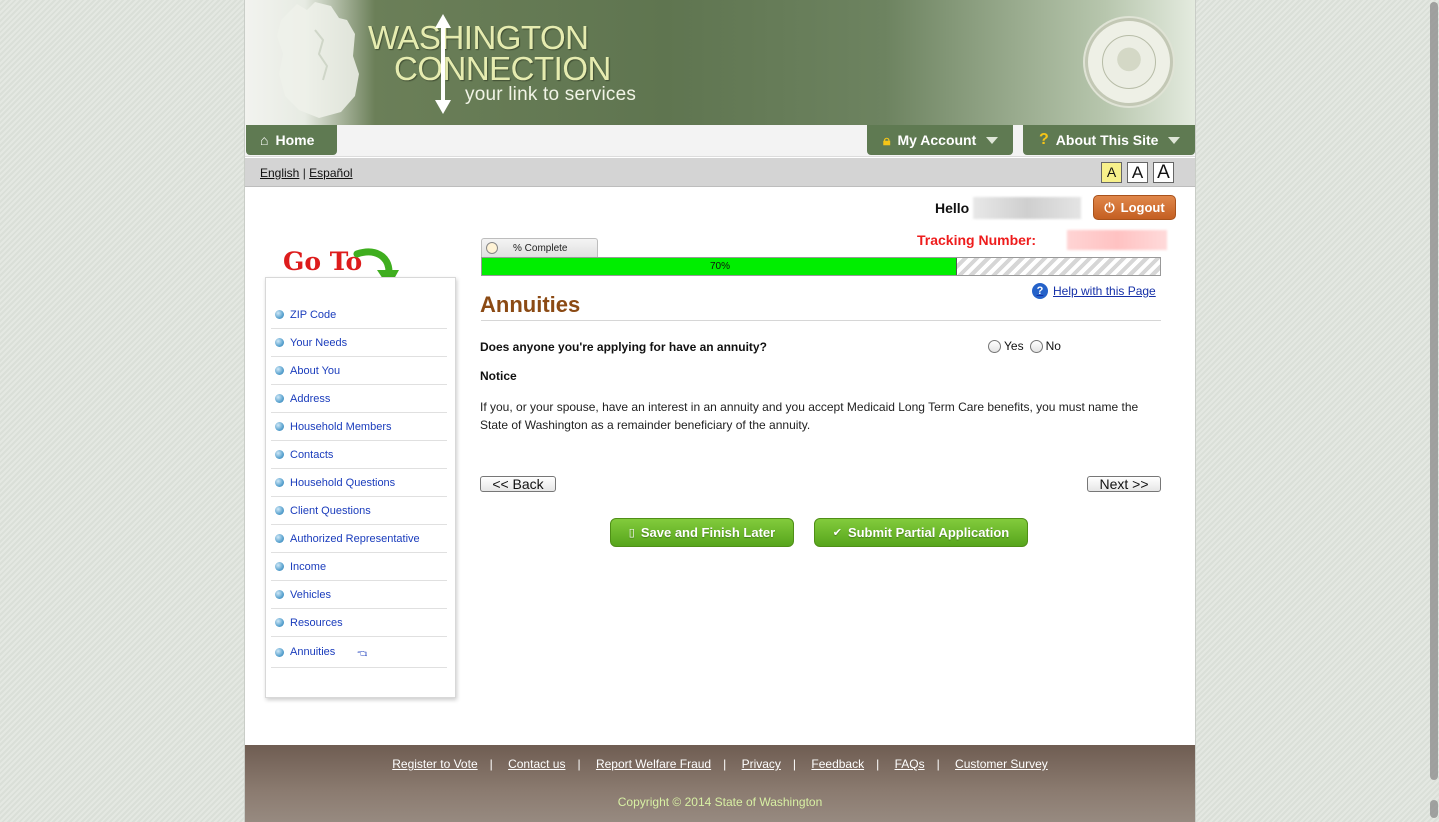 Image resolution: width=1439 pixels, height=822 pixels. I want to click on sidebar-item-household-members: Household Members, so click(359, 427).